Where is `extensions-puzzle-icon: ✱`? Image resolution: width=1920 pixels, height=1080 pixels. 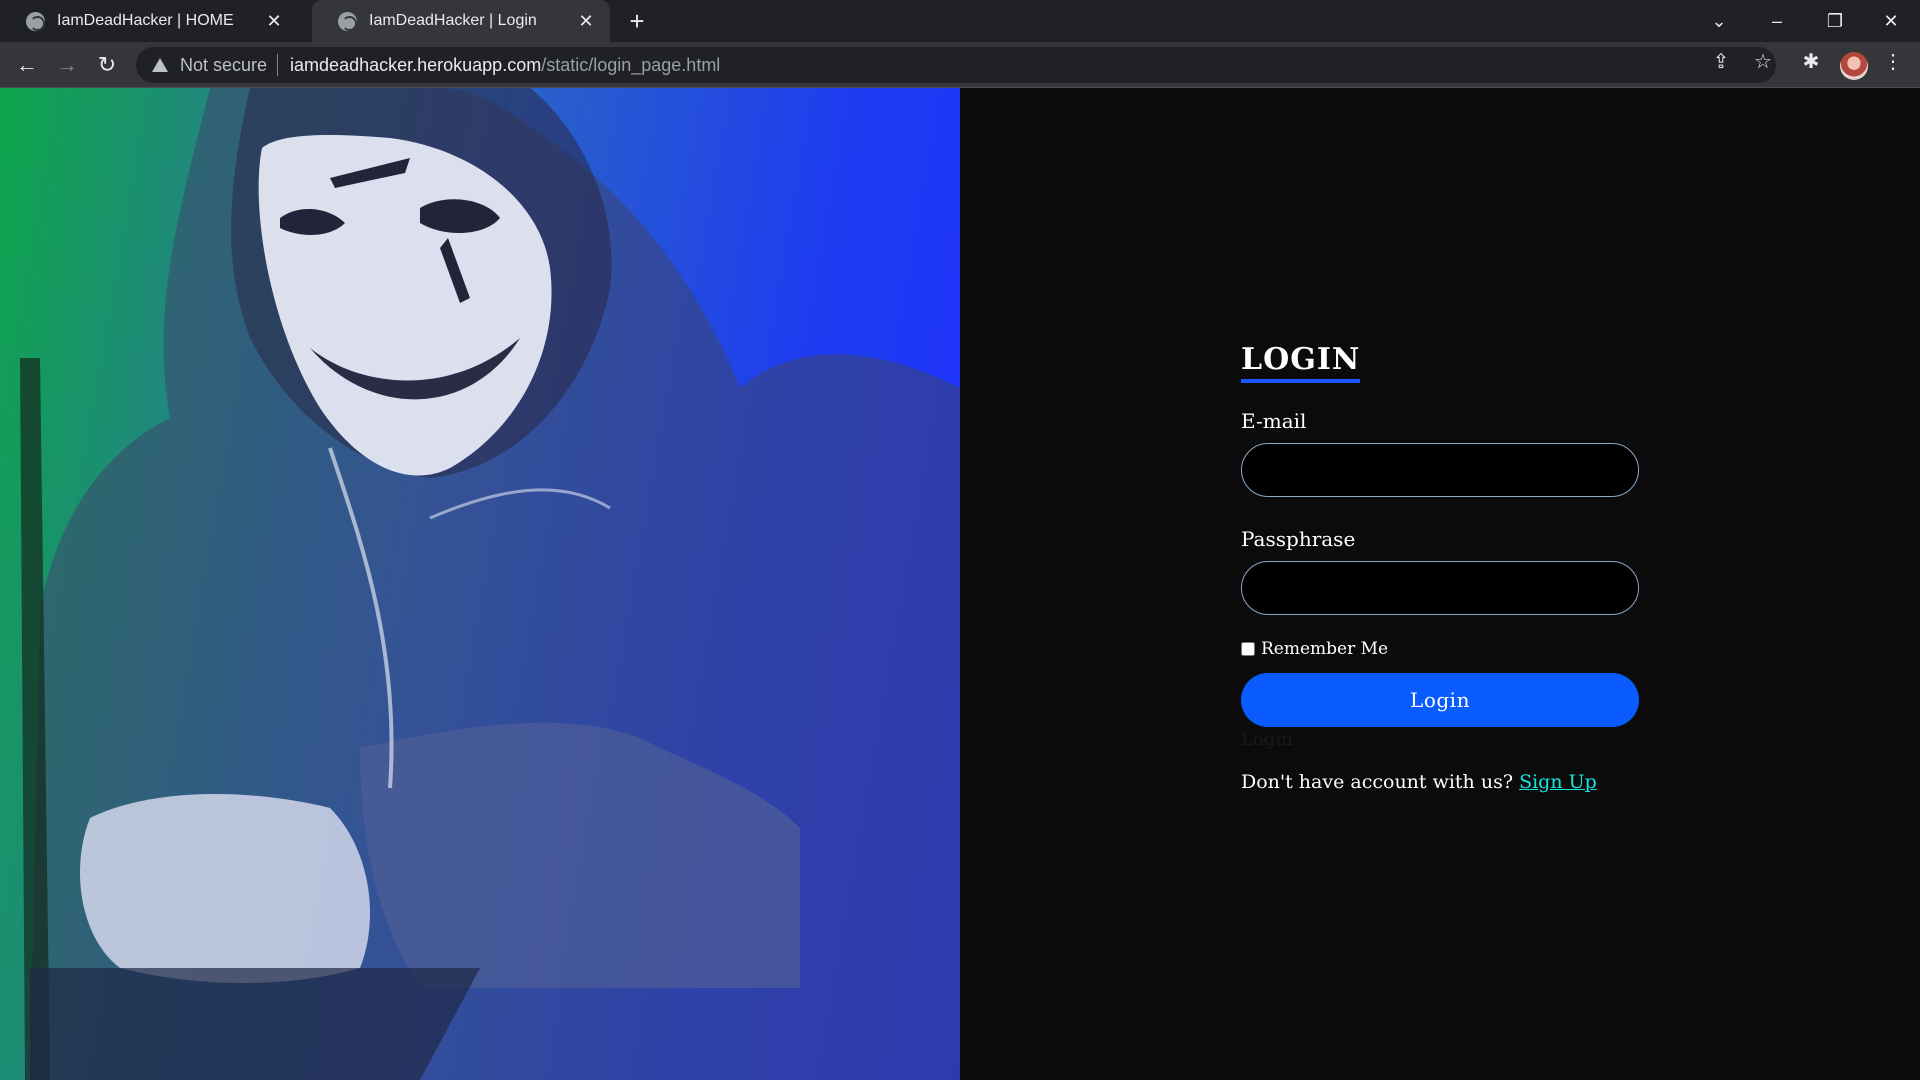
extensions-puzzle-icon: ✱ is located at coordinates (1811, 61).